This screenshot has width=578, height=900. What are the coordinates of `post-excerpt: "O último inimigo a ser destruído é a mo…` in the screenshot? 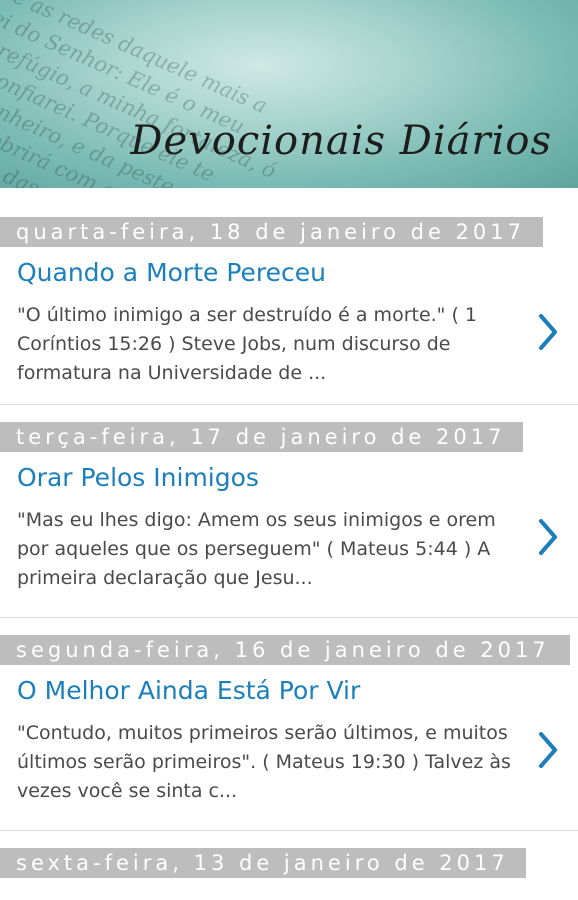 It's located at (247, 344).